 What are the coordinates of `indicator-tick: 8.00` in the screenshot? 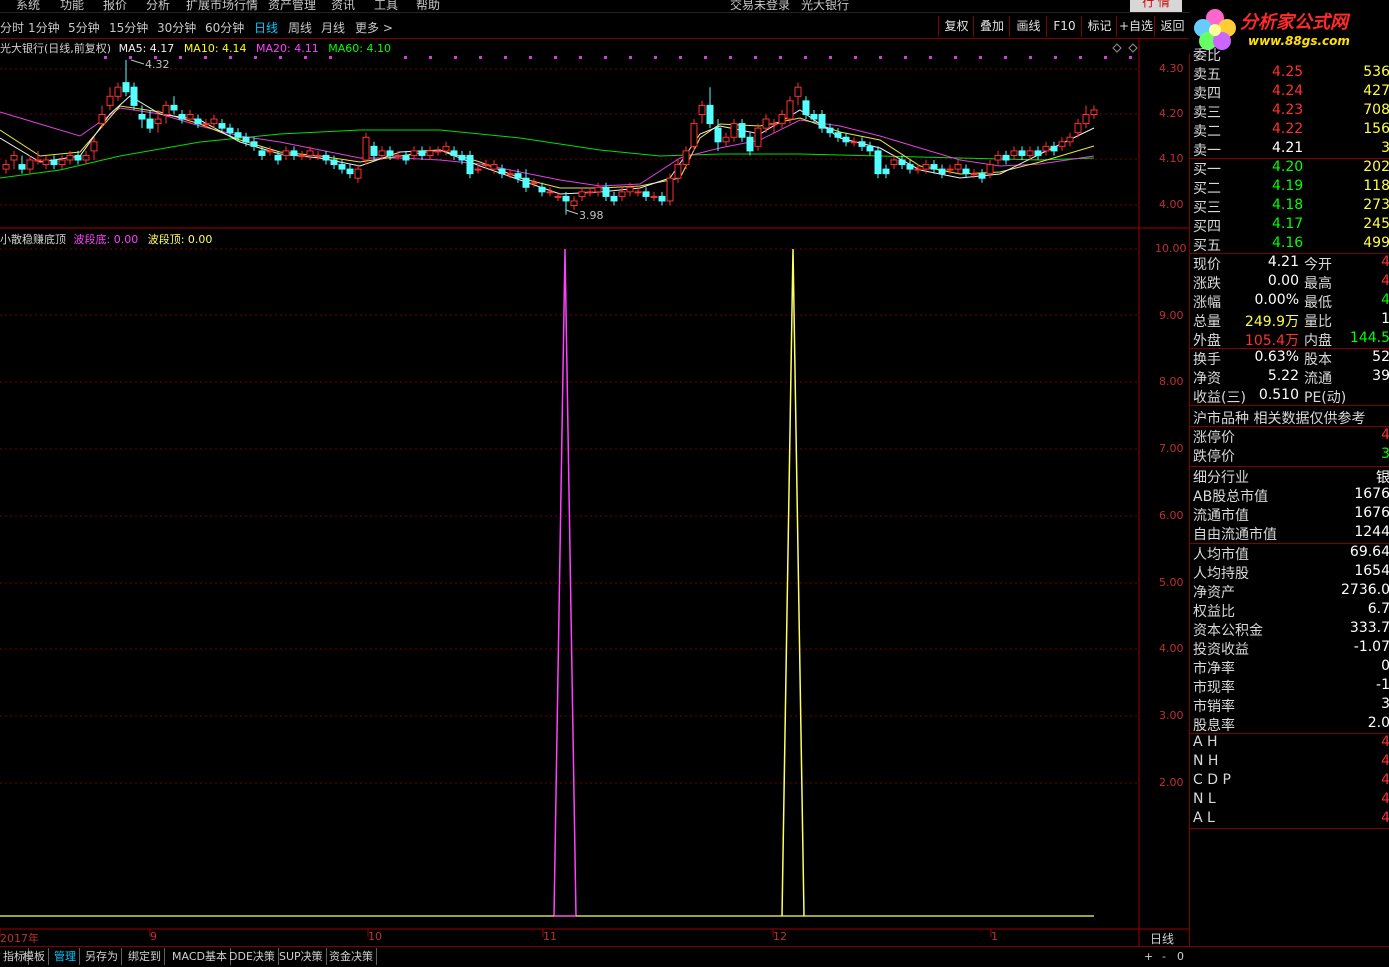 It's located at (1171, 381).